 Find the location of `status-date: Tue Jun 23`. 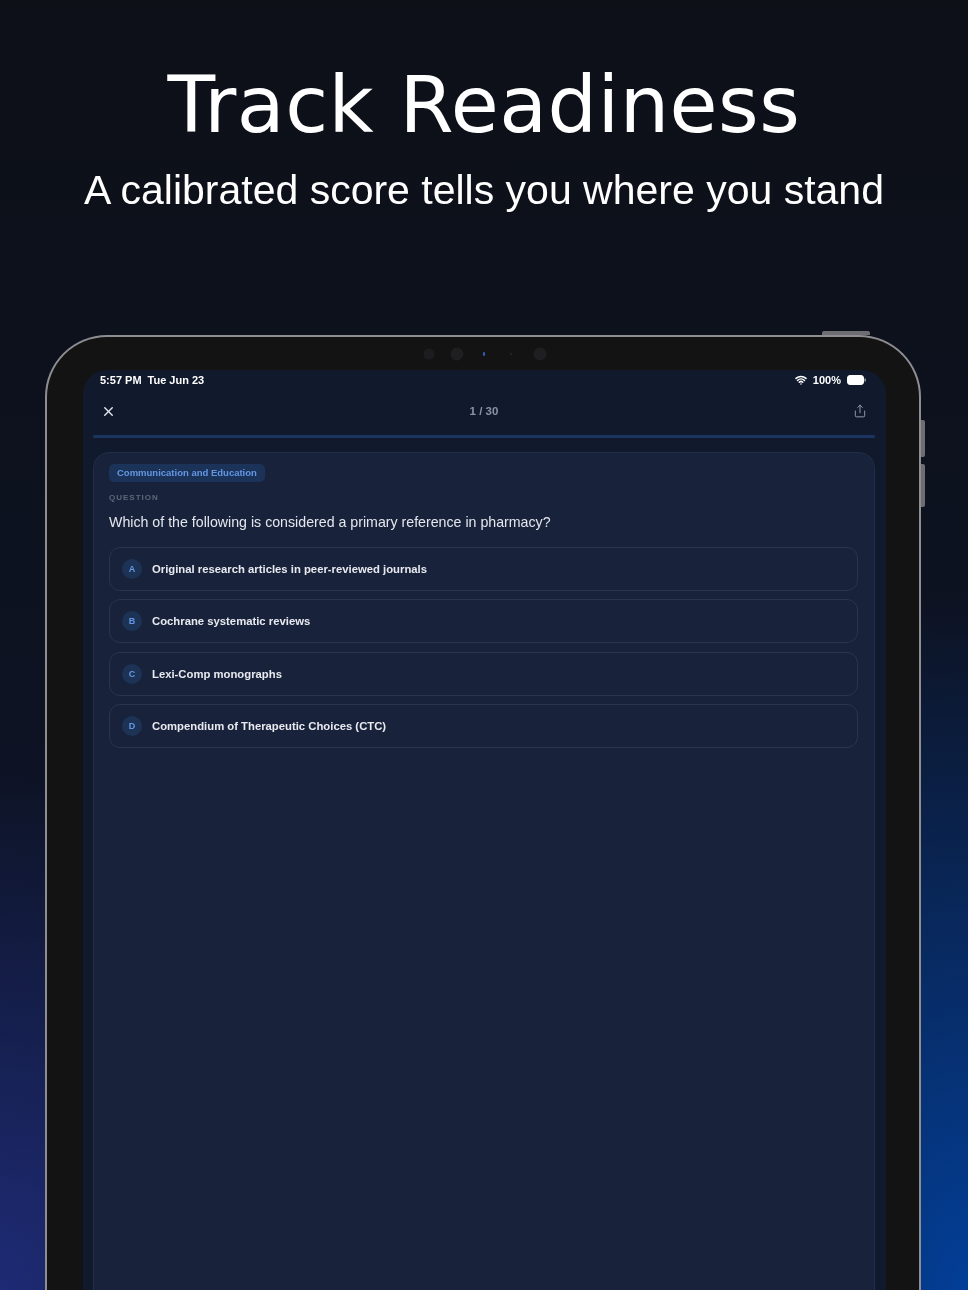

status-date: Tue Jun 23 is located at coordinates (176, 380).